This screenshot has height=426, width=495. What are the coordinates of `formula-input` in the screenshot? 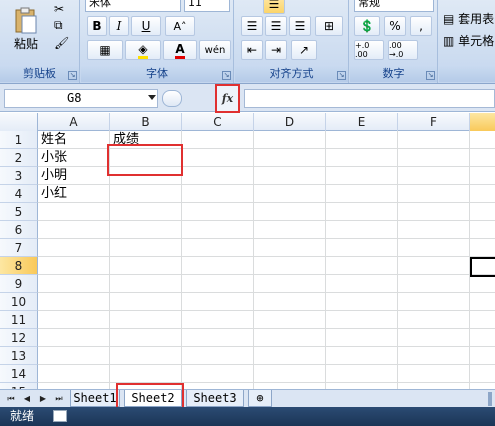 It's located at (369, 98).